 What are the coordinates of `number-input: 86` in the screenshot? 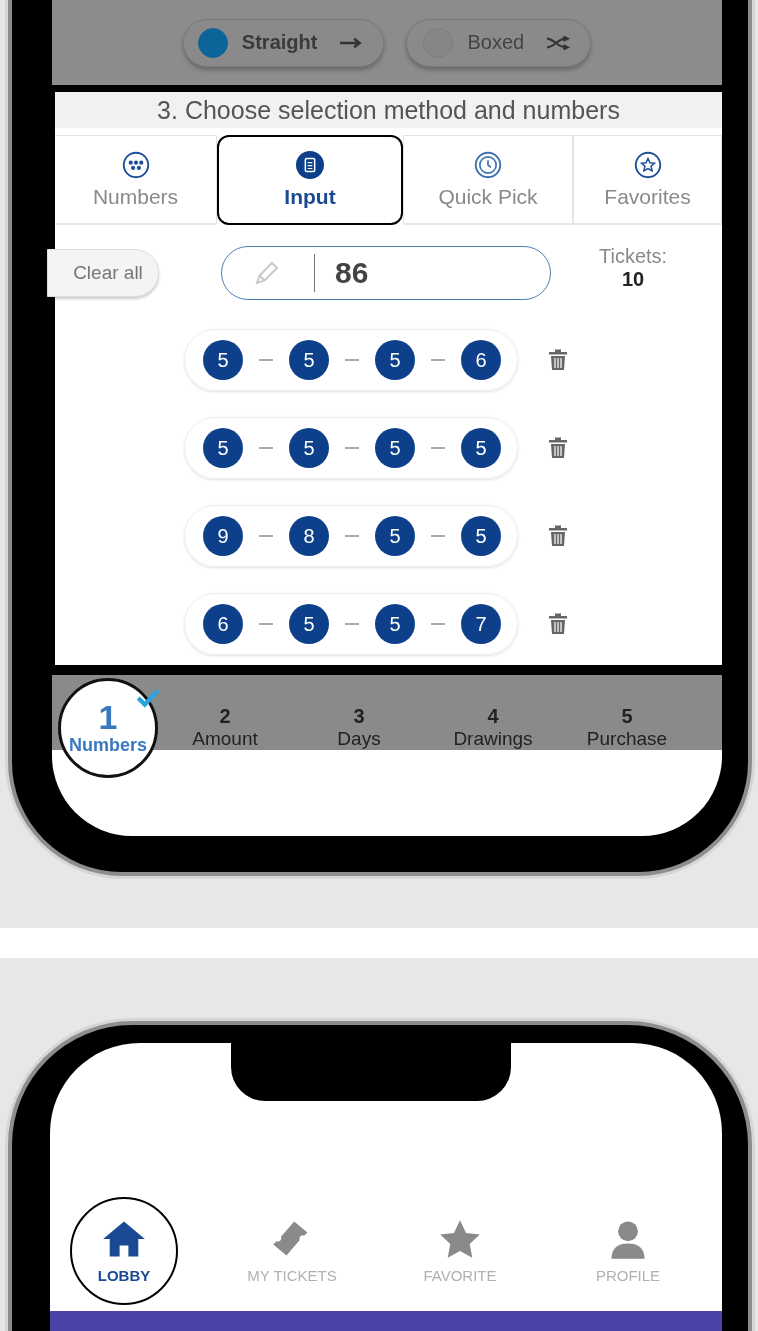 It's located at (410, 273).